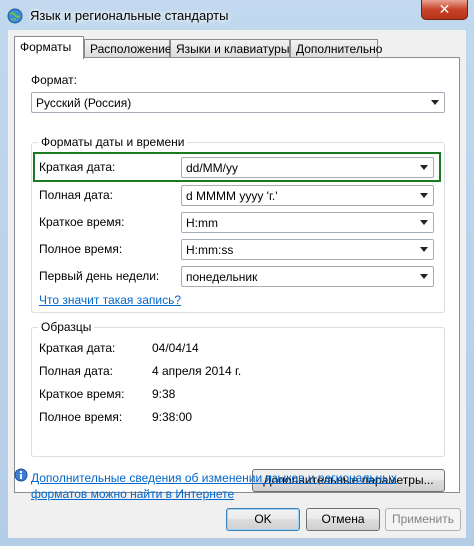 The image size is (474, 546). Describe the element at coordinates (222, 277) in the screenshot. I see `first-day-select-value: понедельник` at that location.